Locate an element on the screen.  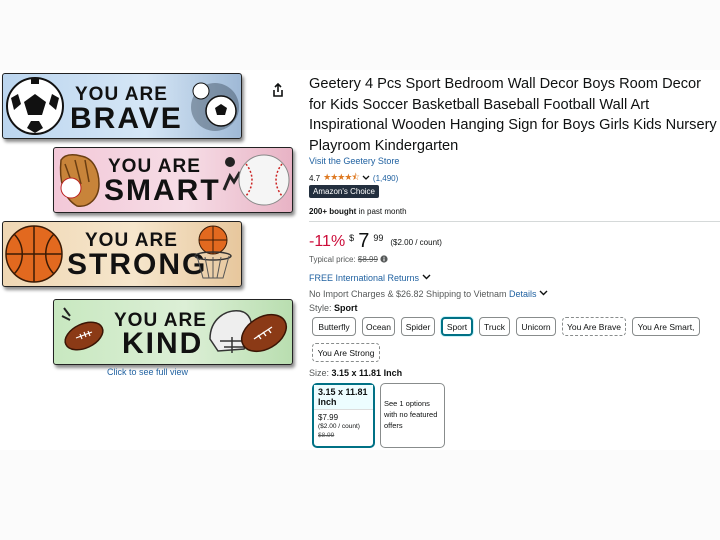
free-returns-link: FREE International Returns is located at coordinates (370, 278).